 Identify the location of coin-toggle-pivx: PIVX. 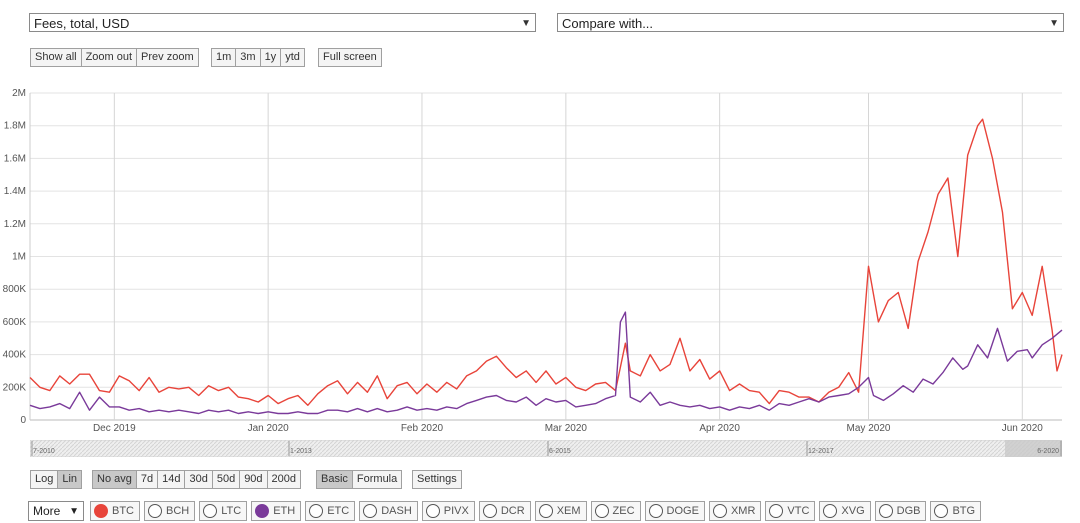
(448, 511).